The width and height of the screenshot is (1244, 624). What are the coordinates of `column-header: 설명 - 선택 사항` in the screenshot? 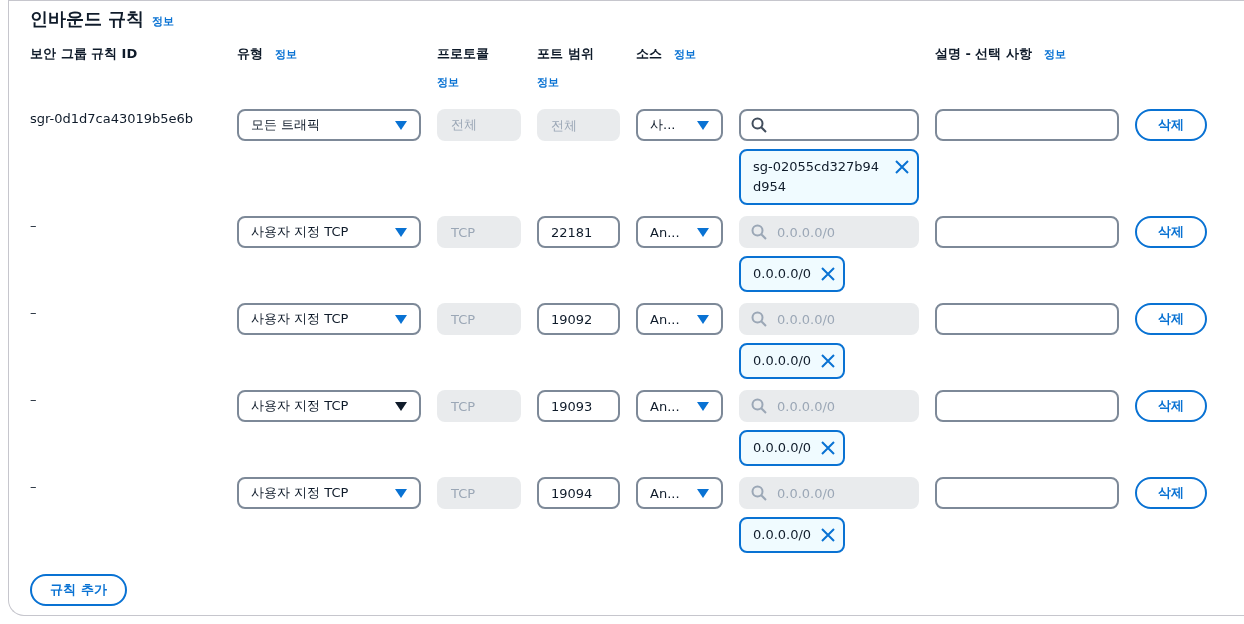 It's located at (983, 54).